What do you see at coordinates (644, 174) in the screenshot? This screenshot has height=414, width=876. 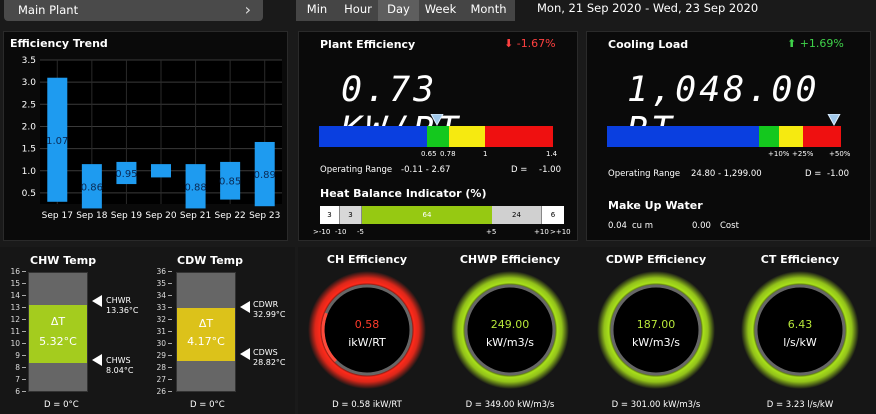 I see `cl-operating-range-label: Operating Range` at bounding box center [644, 174].